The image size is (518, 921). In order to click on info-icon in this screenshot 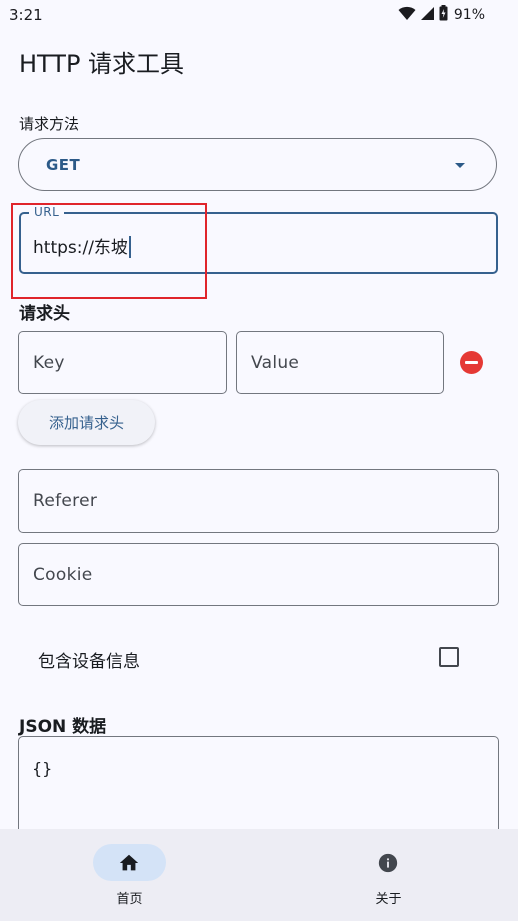, I will do `click(388, 863)`.